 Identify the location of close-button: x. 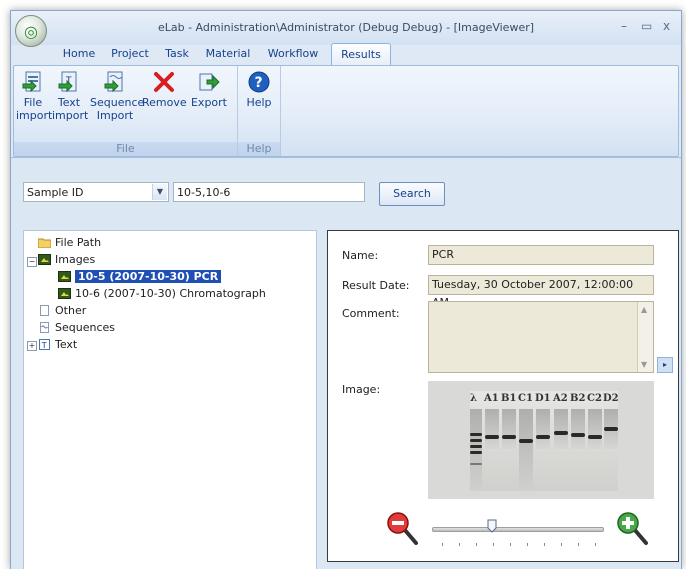
(666, 26).